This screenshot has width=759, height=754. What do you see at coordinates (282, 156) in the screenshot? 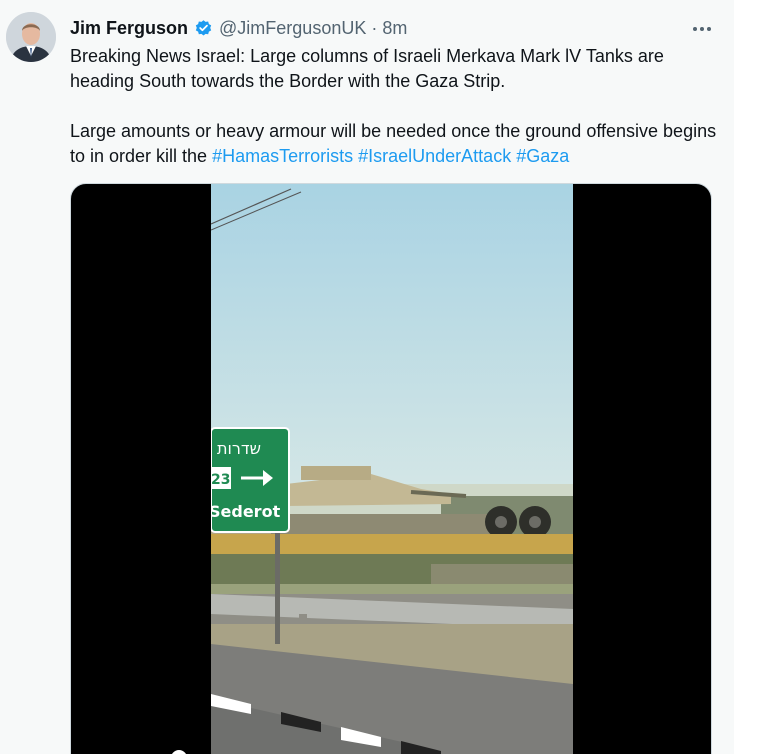
I see `hashtag-link: #HamasTerrorists` at bounding box center [282, 156].